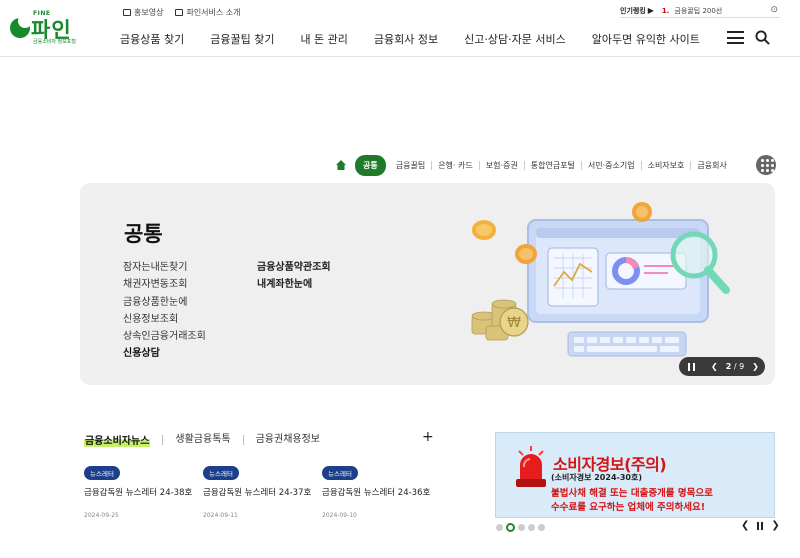 This screenshot has height=558, width=800. Describe the element at coordinates (632, 493) in the screenshot. I see `alert-message-line1: 불법사채 해결 또는 대출중개를 명목으로` at that location.